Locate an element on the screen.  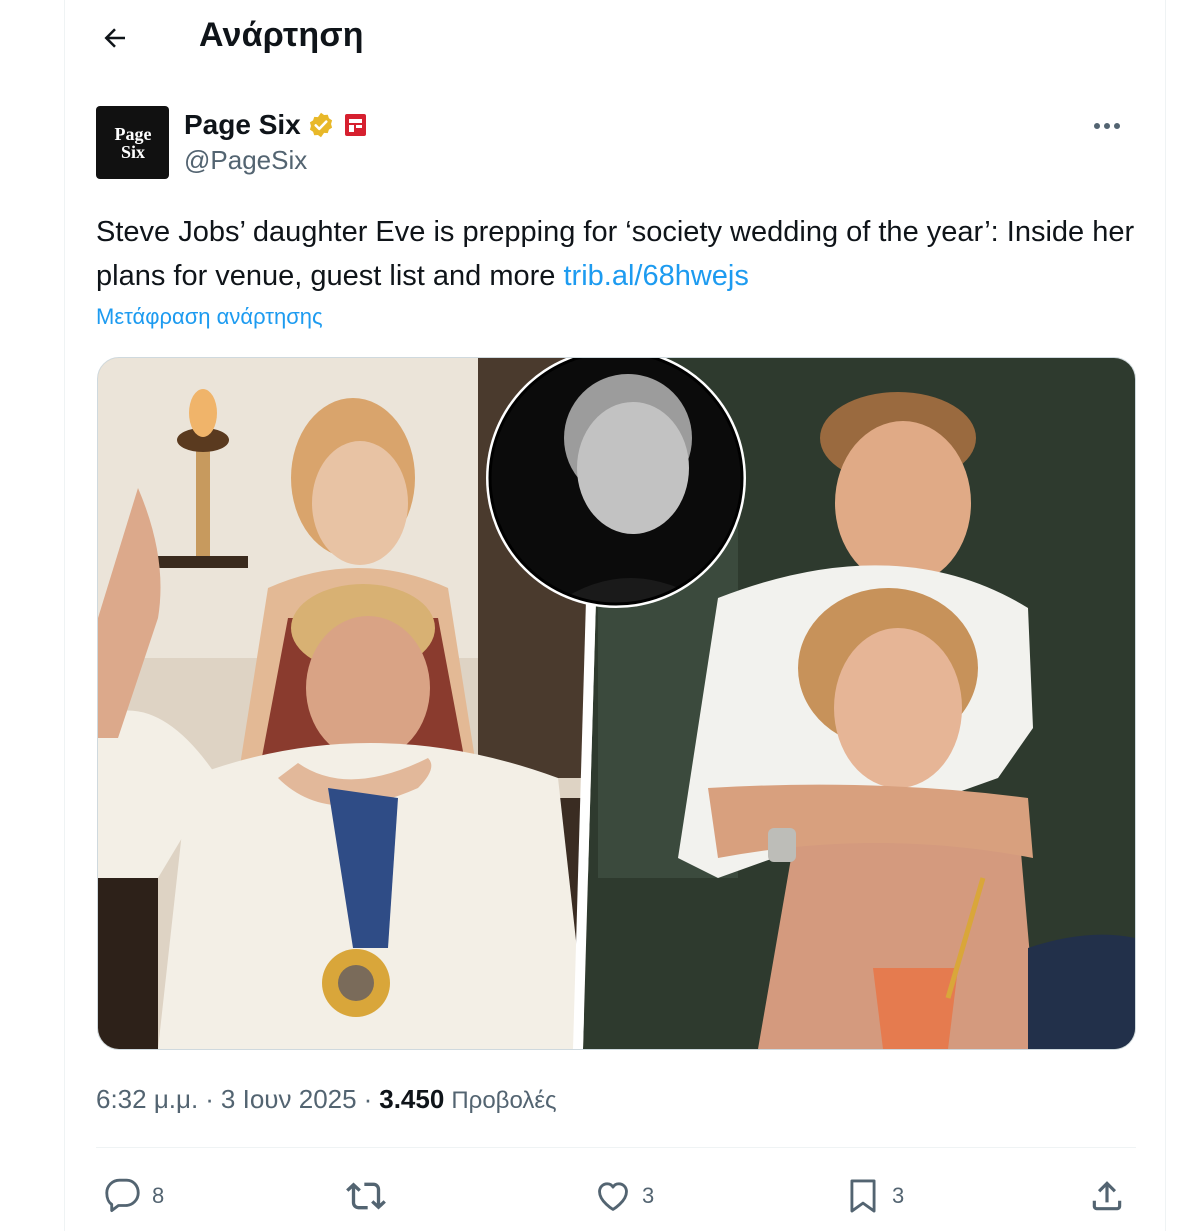
tweet-time: 6:32 μ.μ. is located at coordinates (147, 1099).